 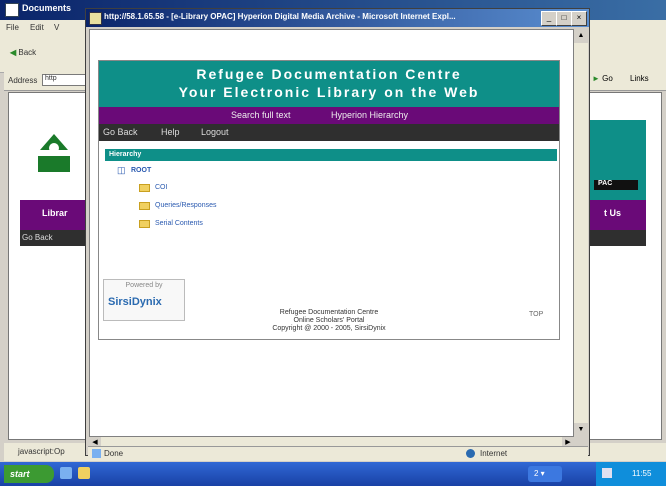 I want to click on menu-edit: Edit, so click(x=37, y=27).